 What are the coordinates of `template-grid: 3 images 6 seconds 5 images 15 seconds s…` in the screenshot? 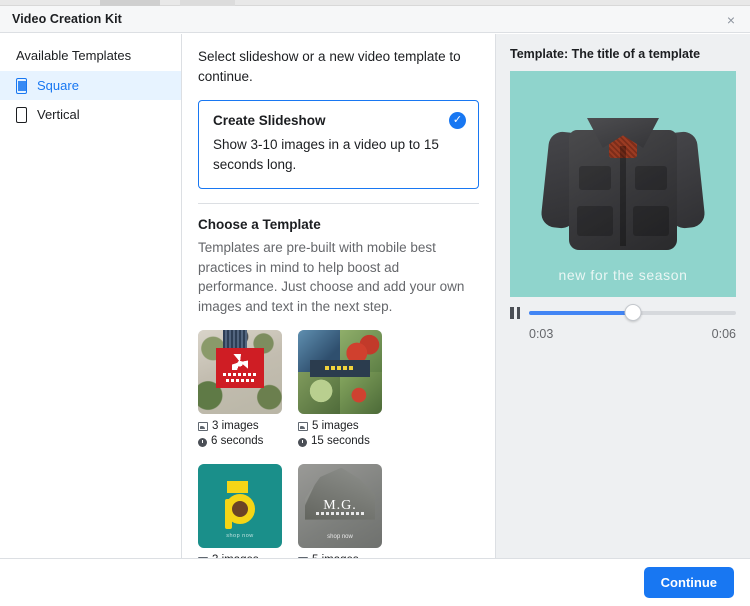 It's located at (338, 443).